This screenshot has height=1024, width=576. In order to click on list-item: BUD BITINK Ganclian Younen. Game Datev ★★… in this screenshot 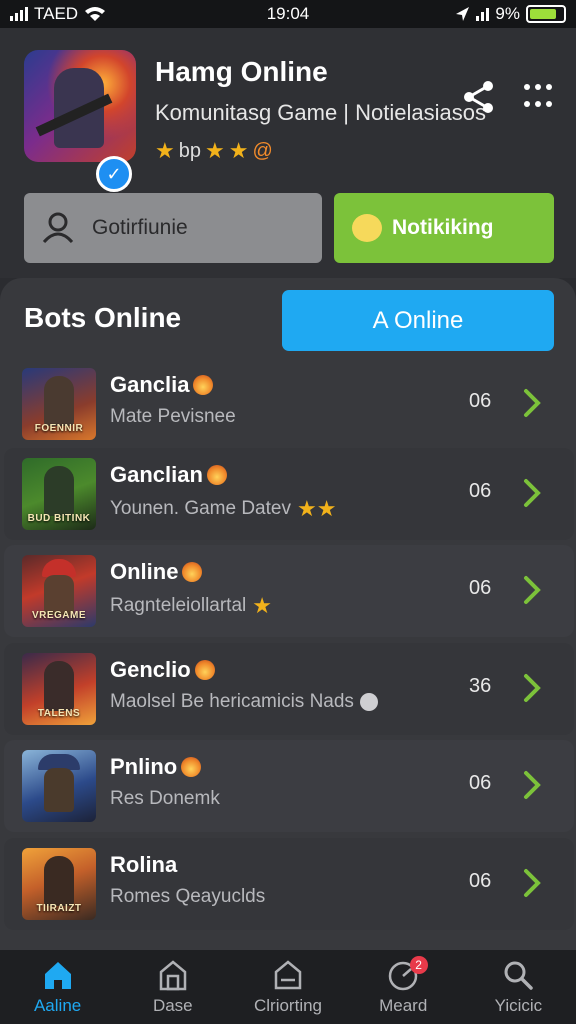, I will do `click(289, 494)`.